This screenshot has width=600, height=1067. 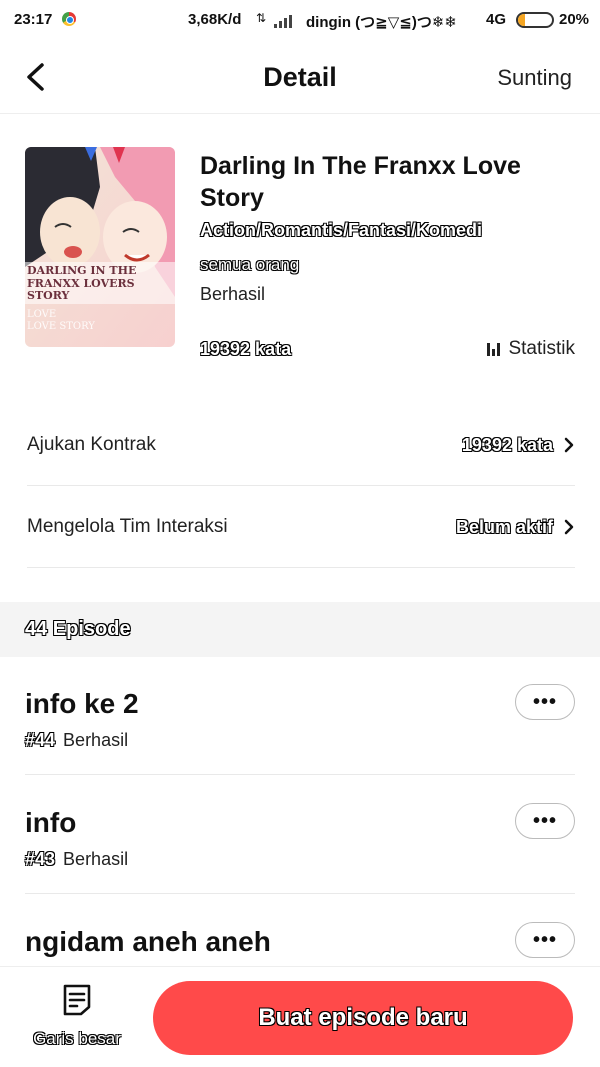 What do you see at coordinates (300, 743) in the screenshot?
I see `episode-item: info ke 2 #44 Berhasil •••` at bounding box center [300, 743].